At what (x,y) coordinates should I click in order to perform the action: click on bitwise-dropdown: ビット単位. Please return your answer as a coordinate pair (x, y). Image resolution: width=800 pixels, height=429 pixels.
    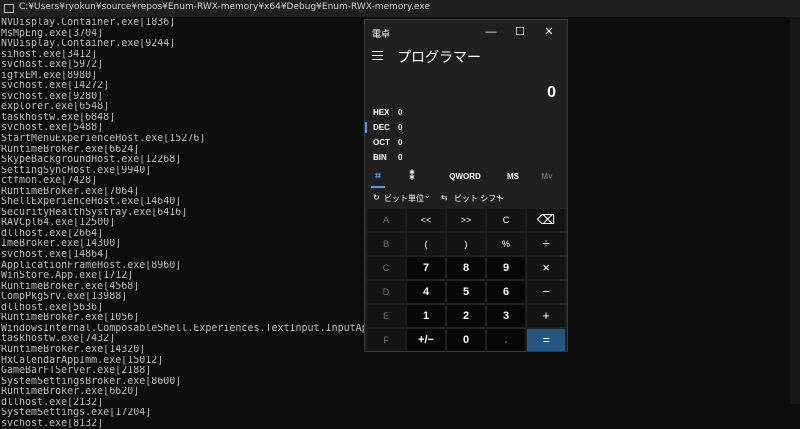
    Looking at the image, I should click on (404, 198).